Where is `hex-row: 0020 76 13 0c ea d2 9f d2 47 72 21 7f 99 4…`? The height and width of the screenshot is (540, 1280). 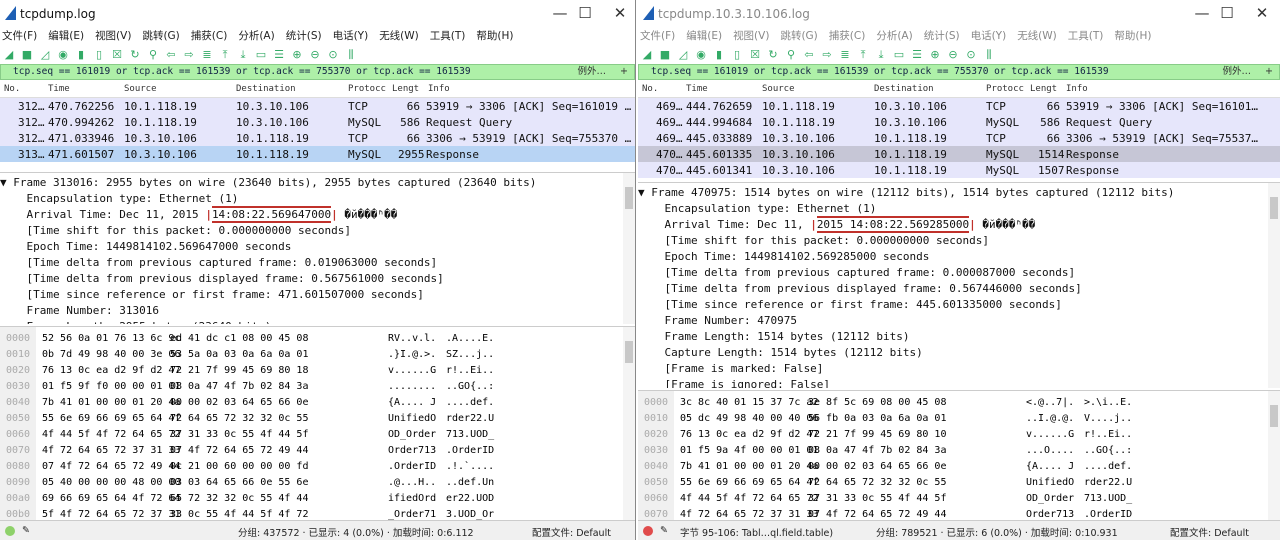 hex-row: 0020 76 13 0c ea d2 9f d2 47 72 21 7f 99 4… is located at coordinates (959, 435).